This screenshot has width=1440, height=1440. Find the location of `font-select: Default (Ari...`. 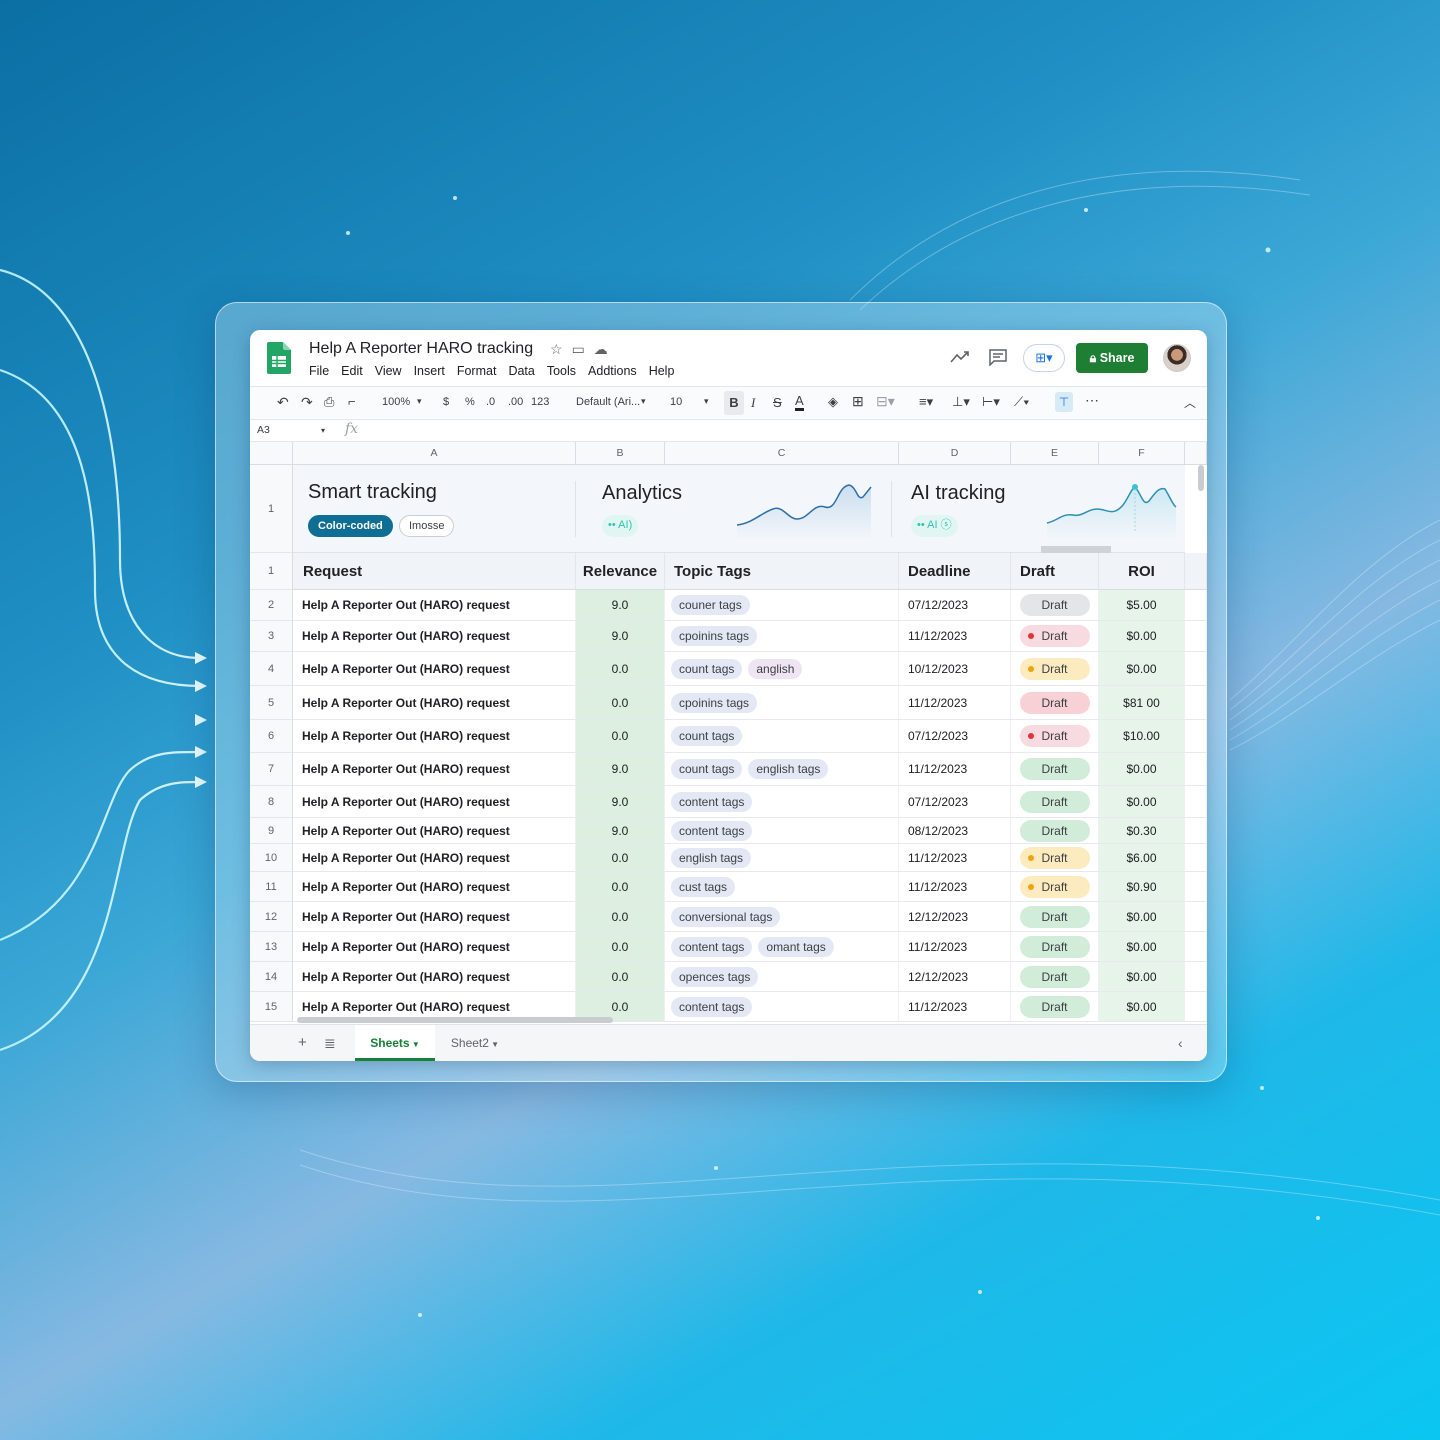

font-select: Default (Ari... is located at coordinates (608, 402).